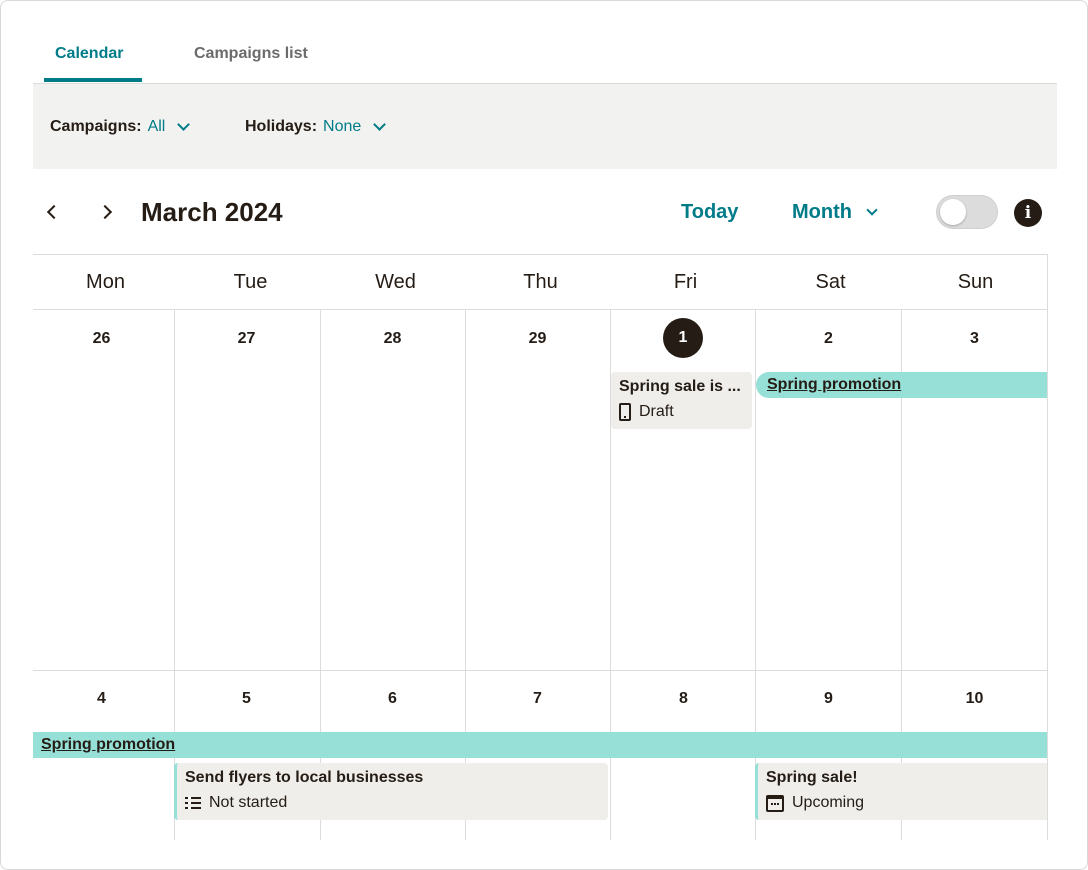 The height and width of the screenshot is (870, 1088). What do you see at coordinates (96, 126) in the screenshot?
I see `campaigns-filter-label: Campaigns:` at bounding box center [96, 126].